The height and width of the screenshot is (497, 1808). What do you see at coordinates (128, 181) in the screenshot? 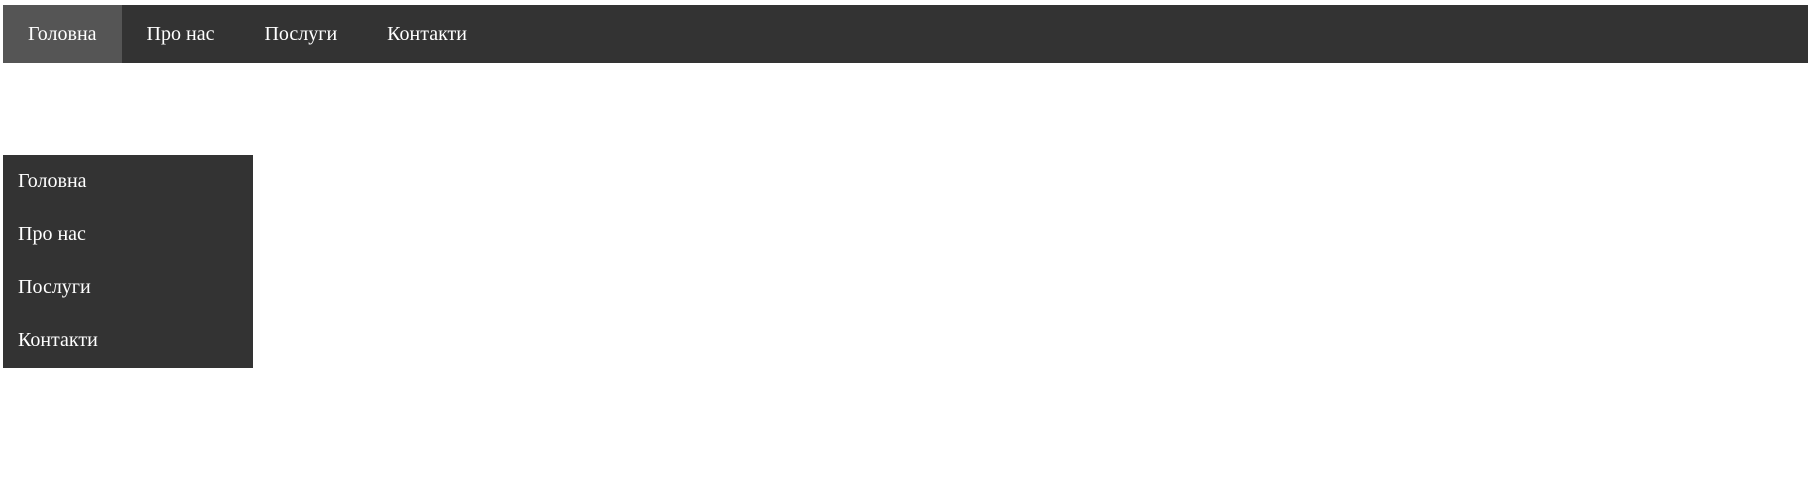
I see `sidenav-item-home: Головна` at bounding box center [128, 181].